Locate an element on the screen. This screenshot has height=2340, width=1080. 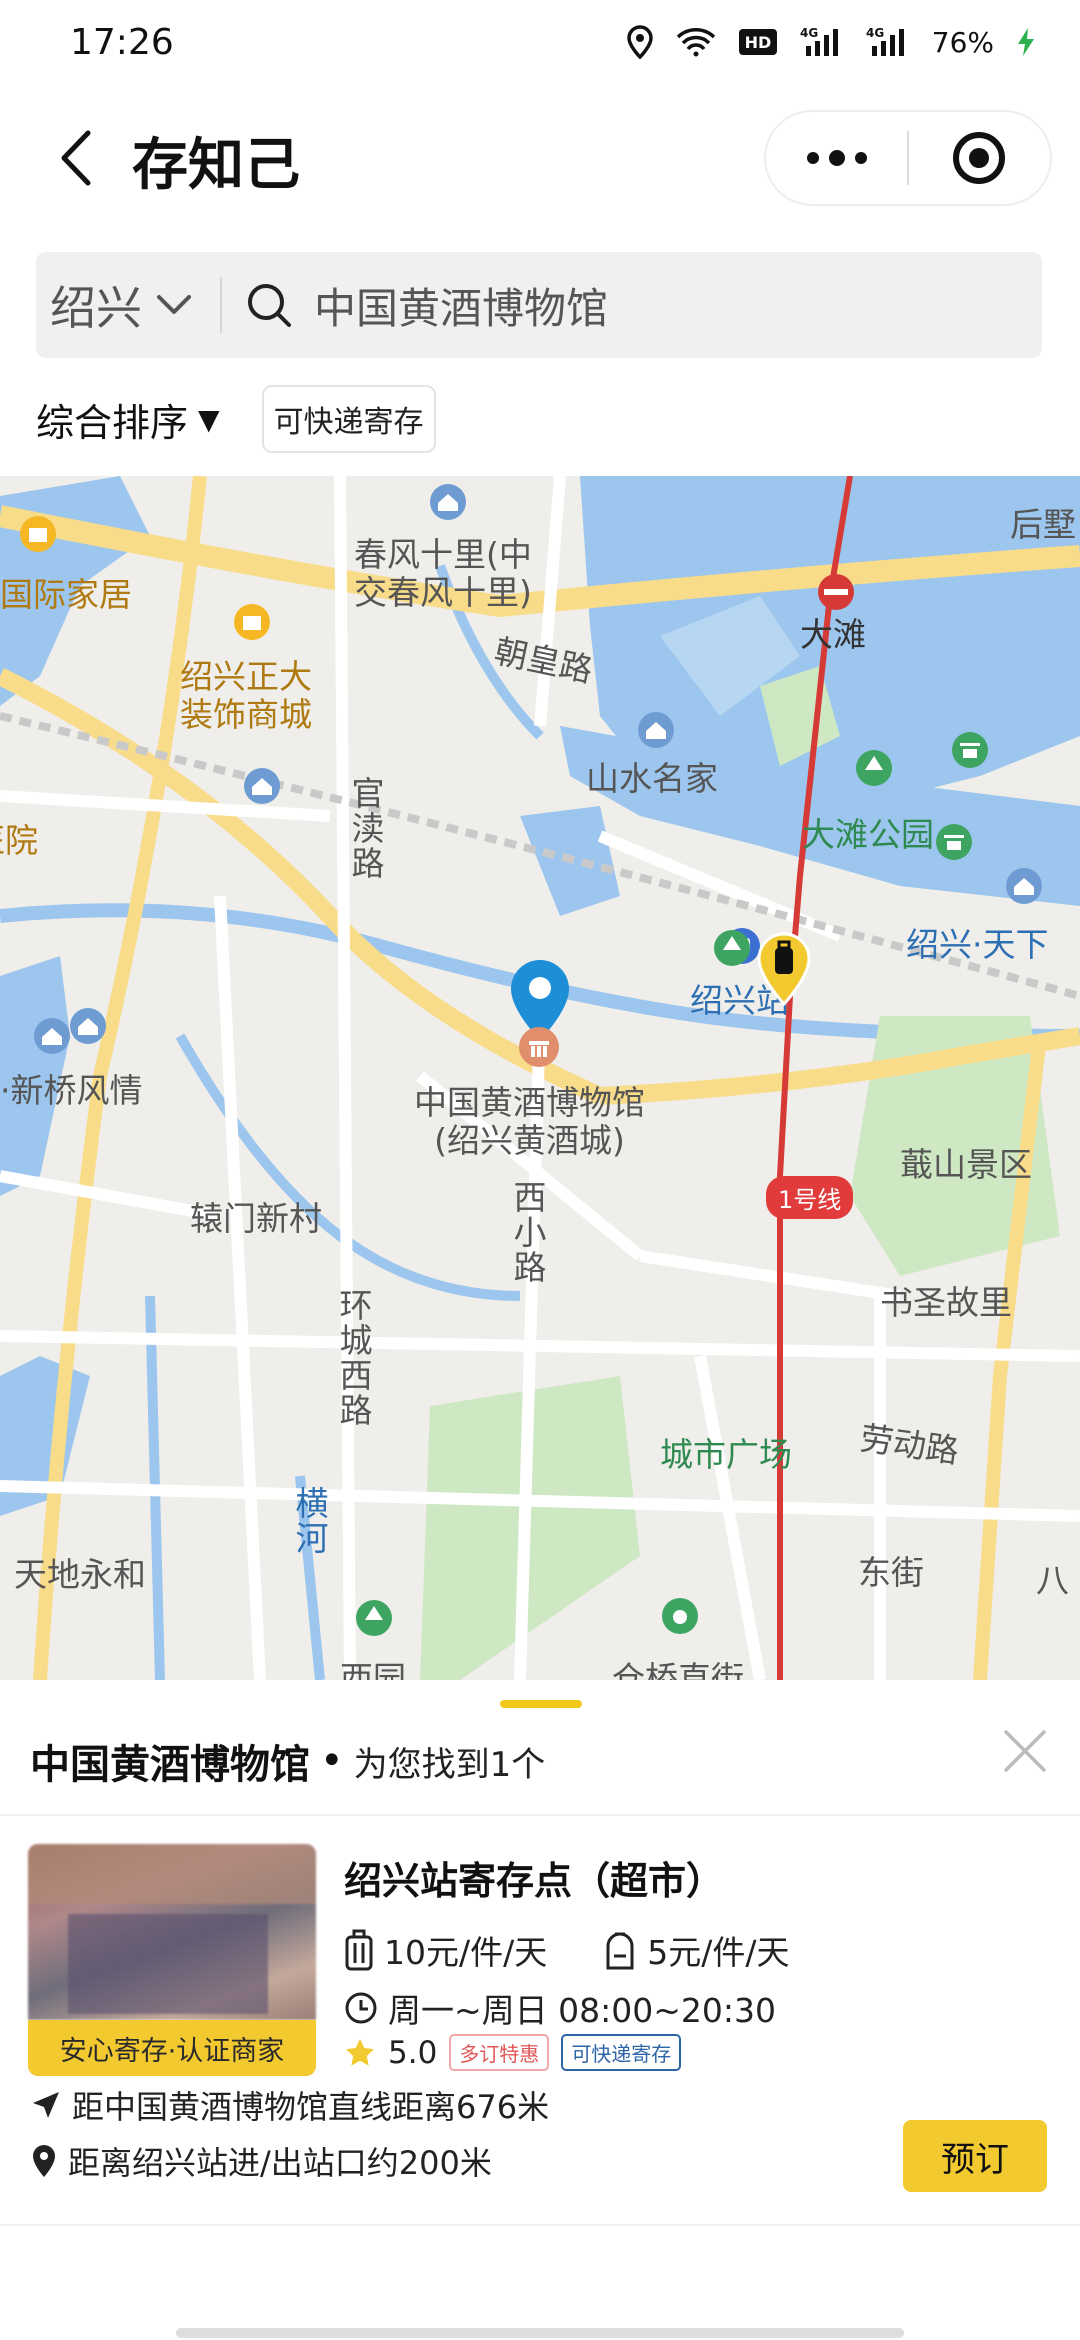
hd-icon: HD is located at coordinates (757, 42).